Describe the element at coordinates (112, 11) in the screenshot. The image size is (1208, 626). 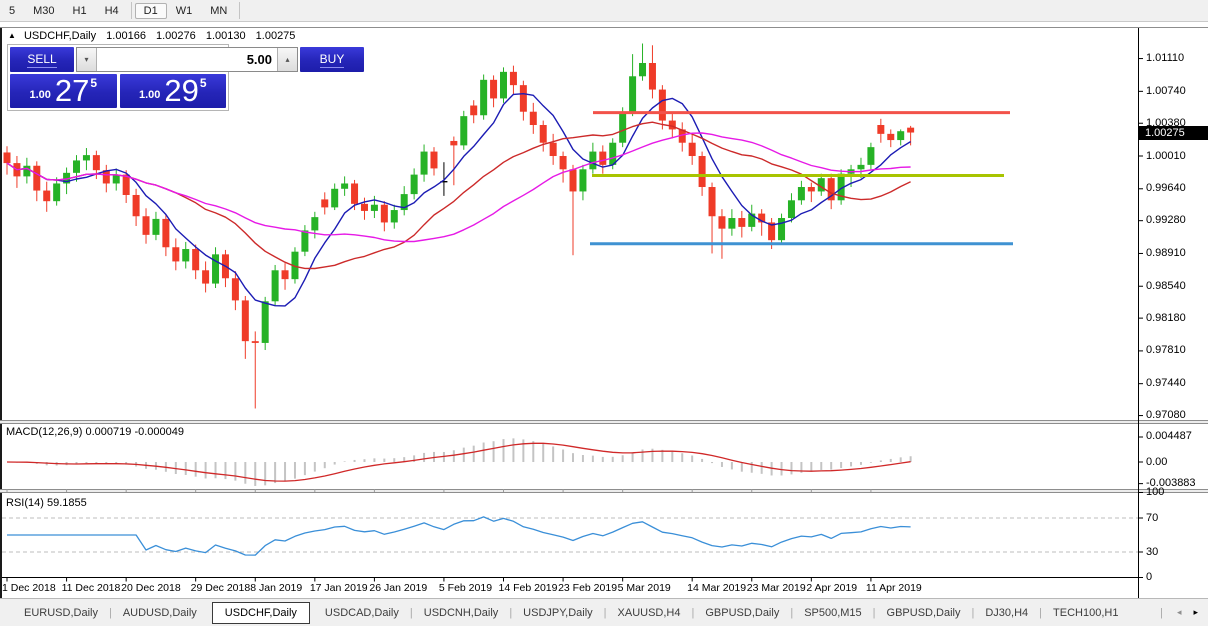
I see `timeframe-button-h4: H4` at that location.